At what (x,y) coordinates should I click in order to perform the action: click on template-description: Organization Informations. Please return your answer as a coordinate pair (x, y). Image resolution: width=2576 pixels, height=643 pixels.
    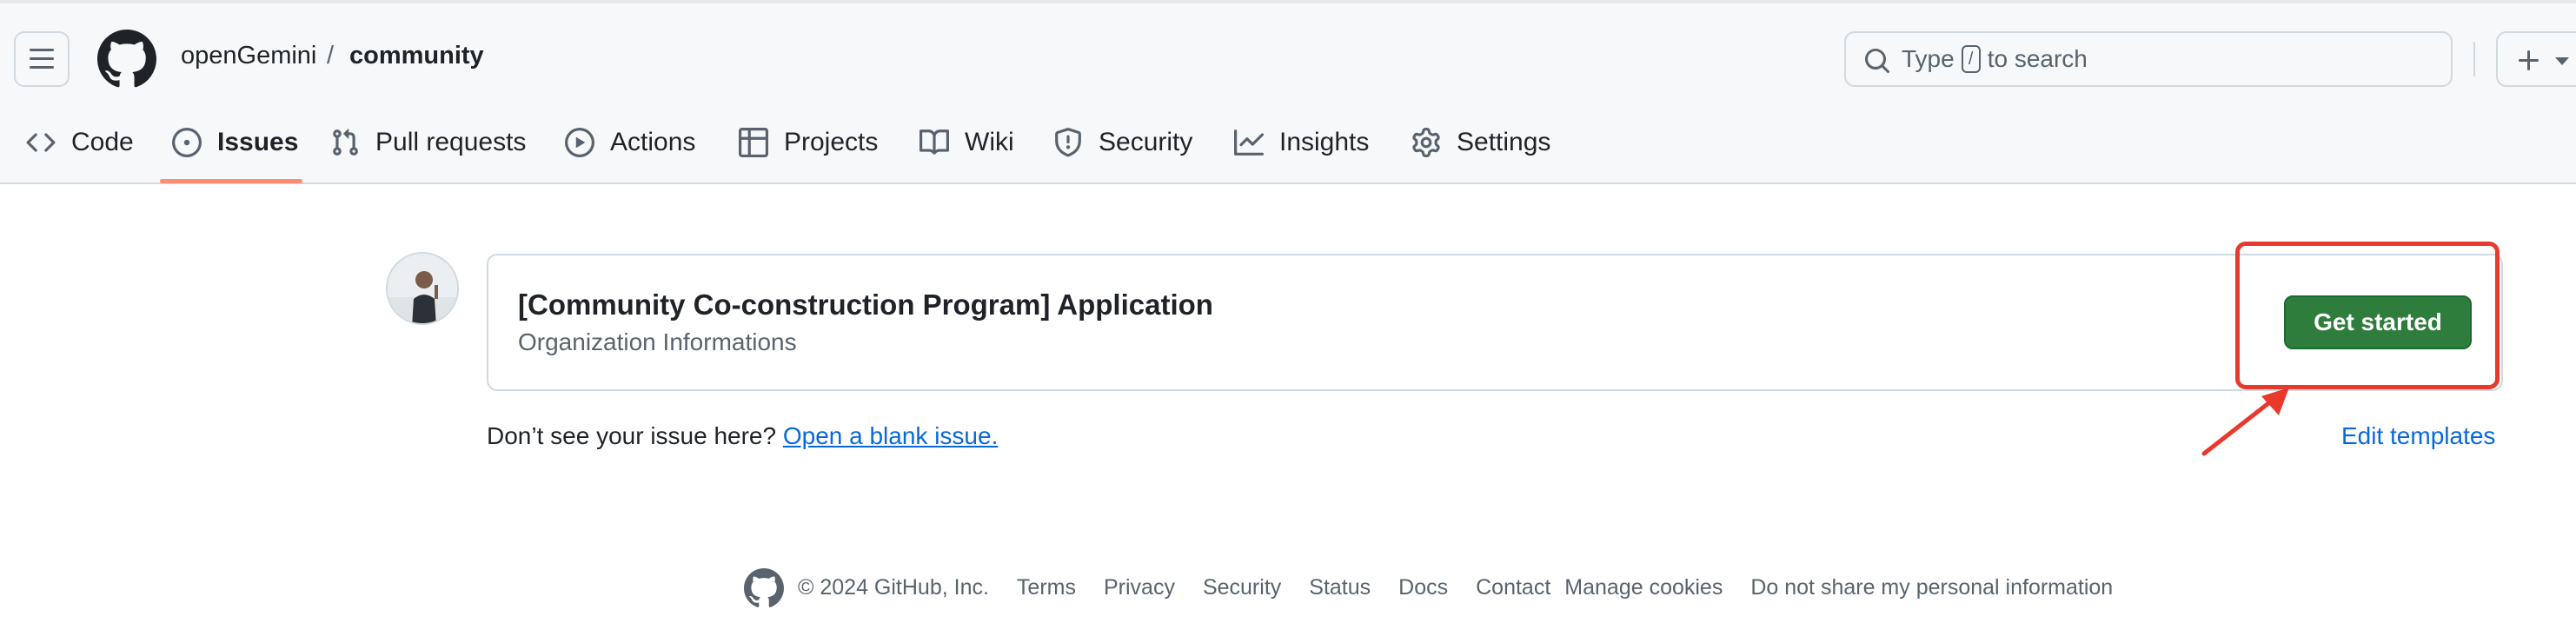
    Looking at the image, I should click on (657, 341).